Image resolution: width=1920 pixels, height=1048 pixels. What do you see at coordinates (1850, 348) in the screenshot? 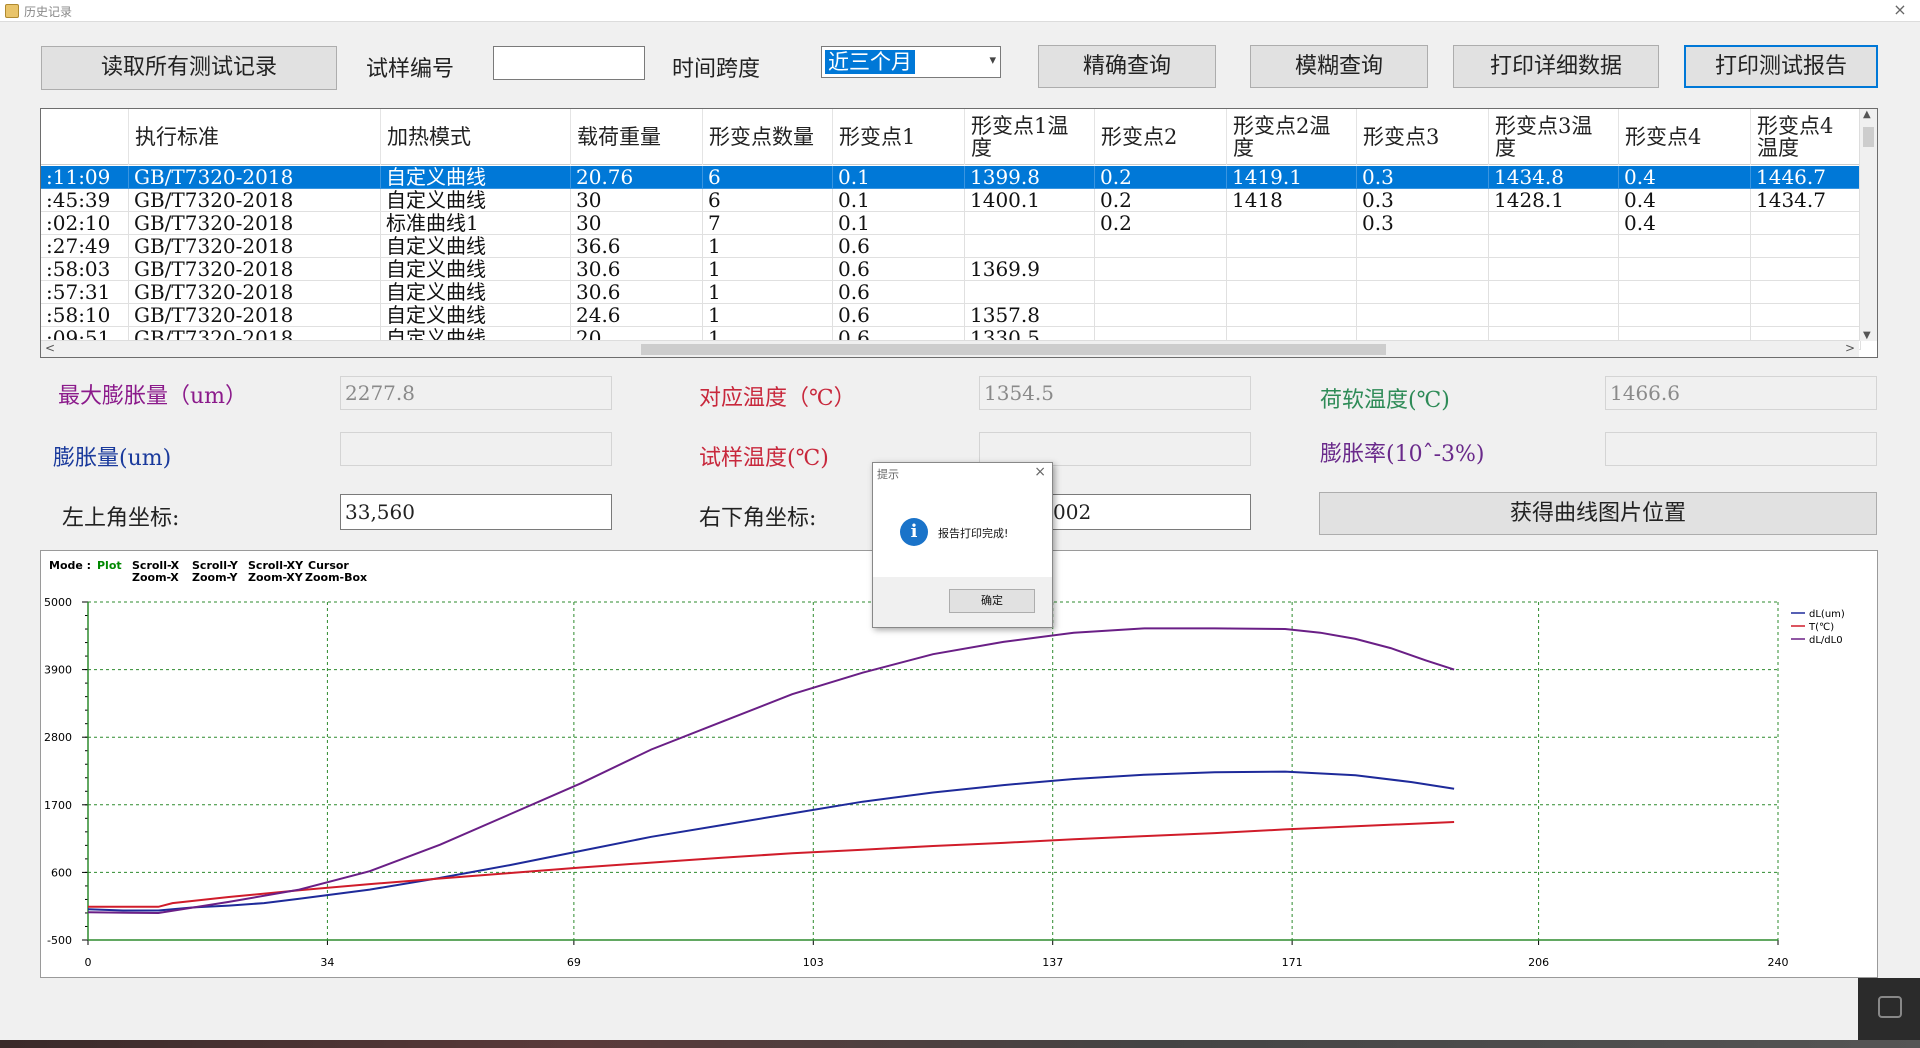
I see `scroll-right-icon: >` at bounding box center [1850, 348].